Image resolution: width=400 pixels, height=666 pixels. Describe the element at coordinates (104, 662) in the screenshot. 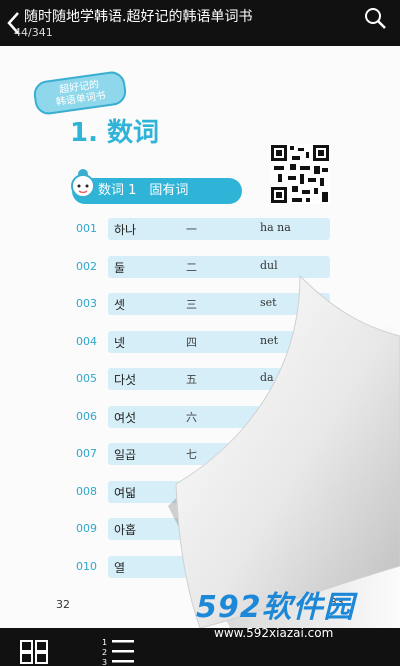

I see `svg-text: 3` at that location.